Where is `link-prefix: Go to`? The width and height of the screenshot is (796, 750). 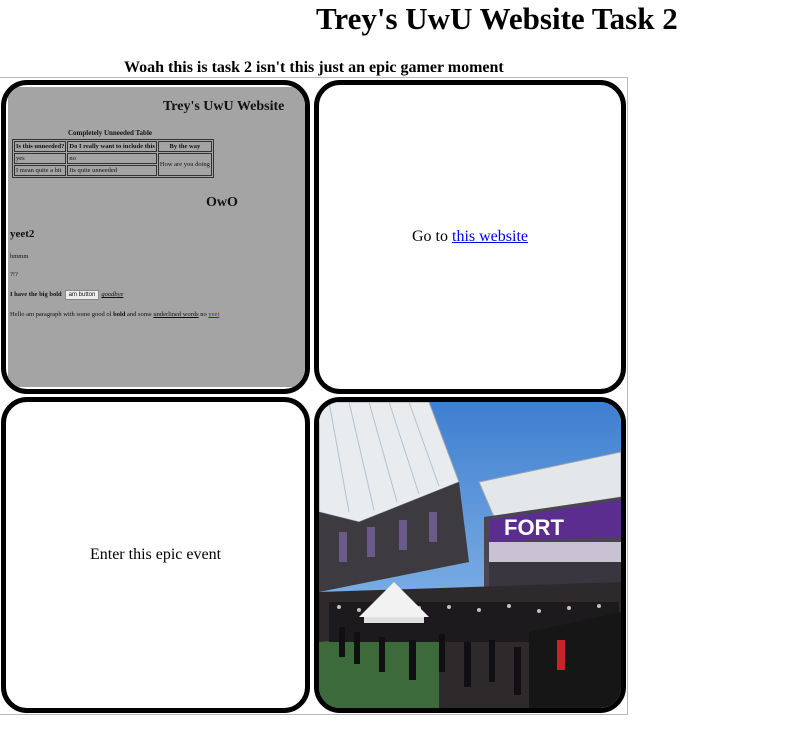 link-prefix: Go to is located at coordinates (432, 236).